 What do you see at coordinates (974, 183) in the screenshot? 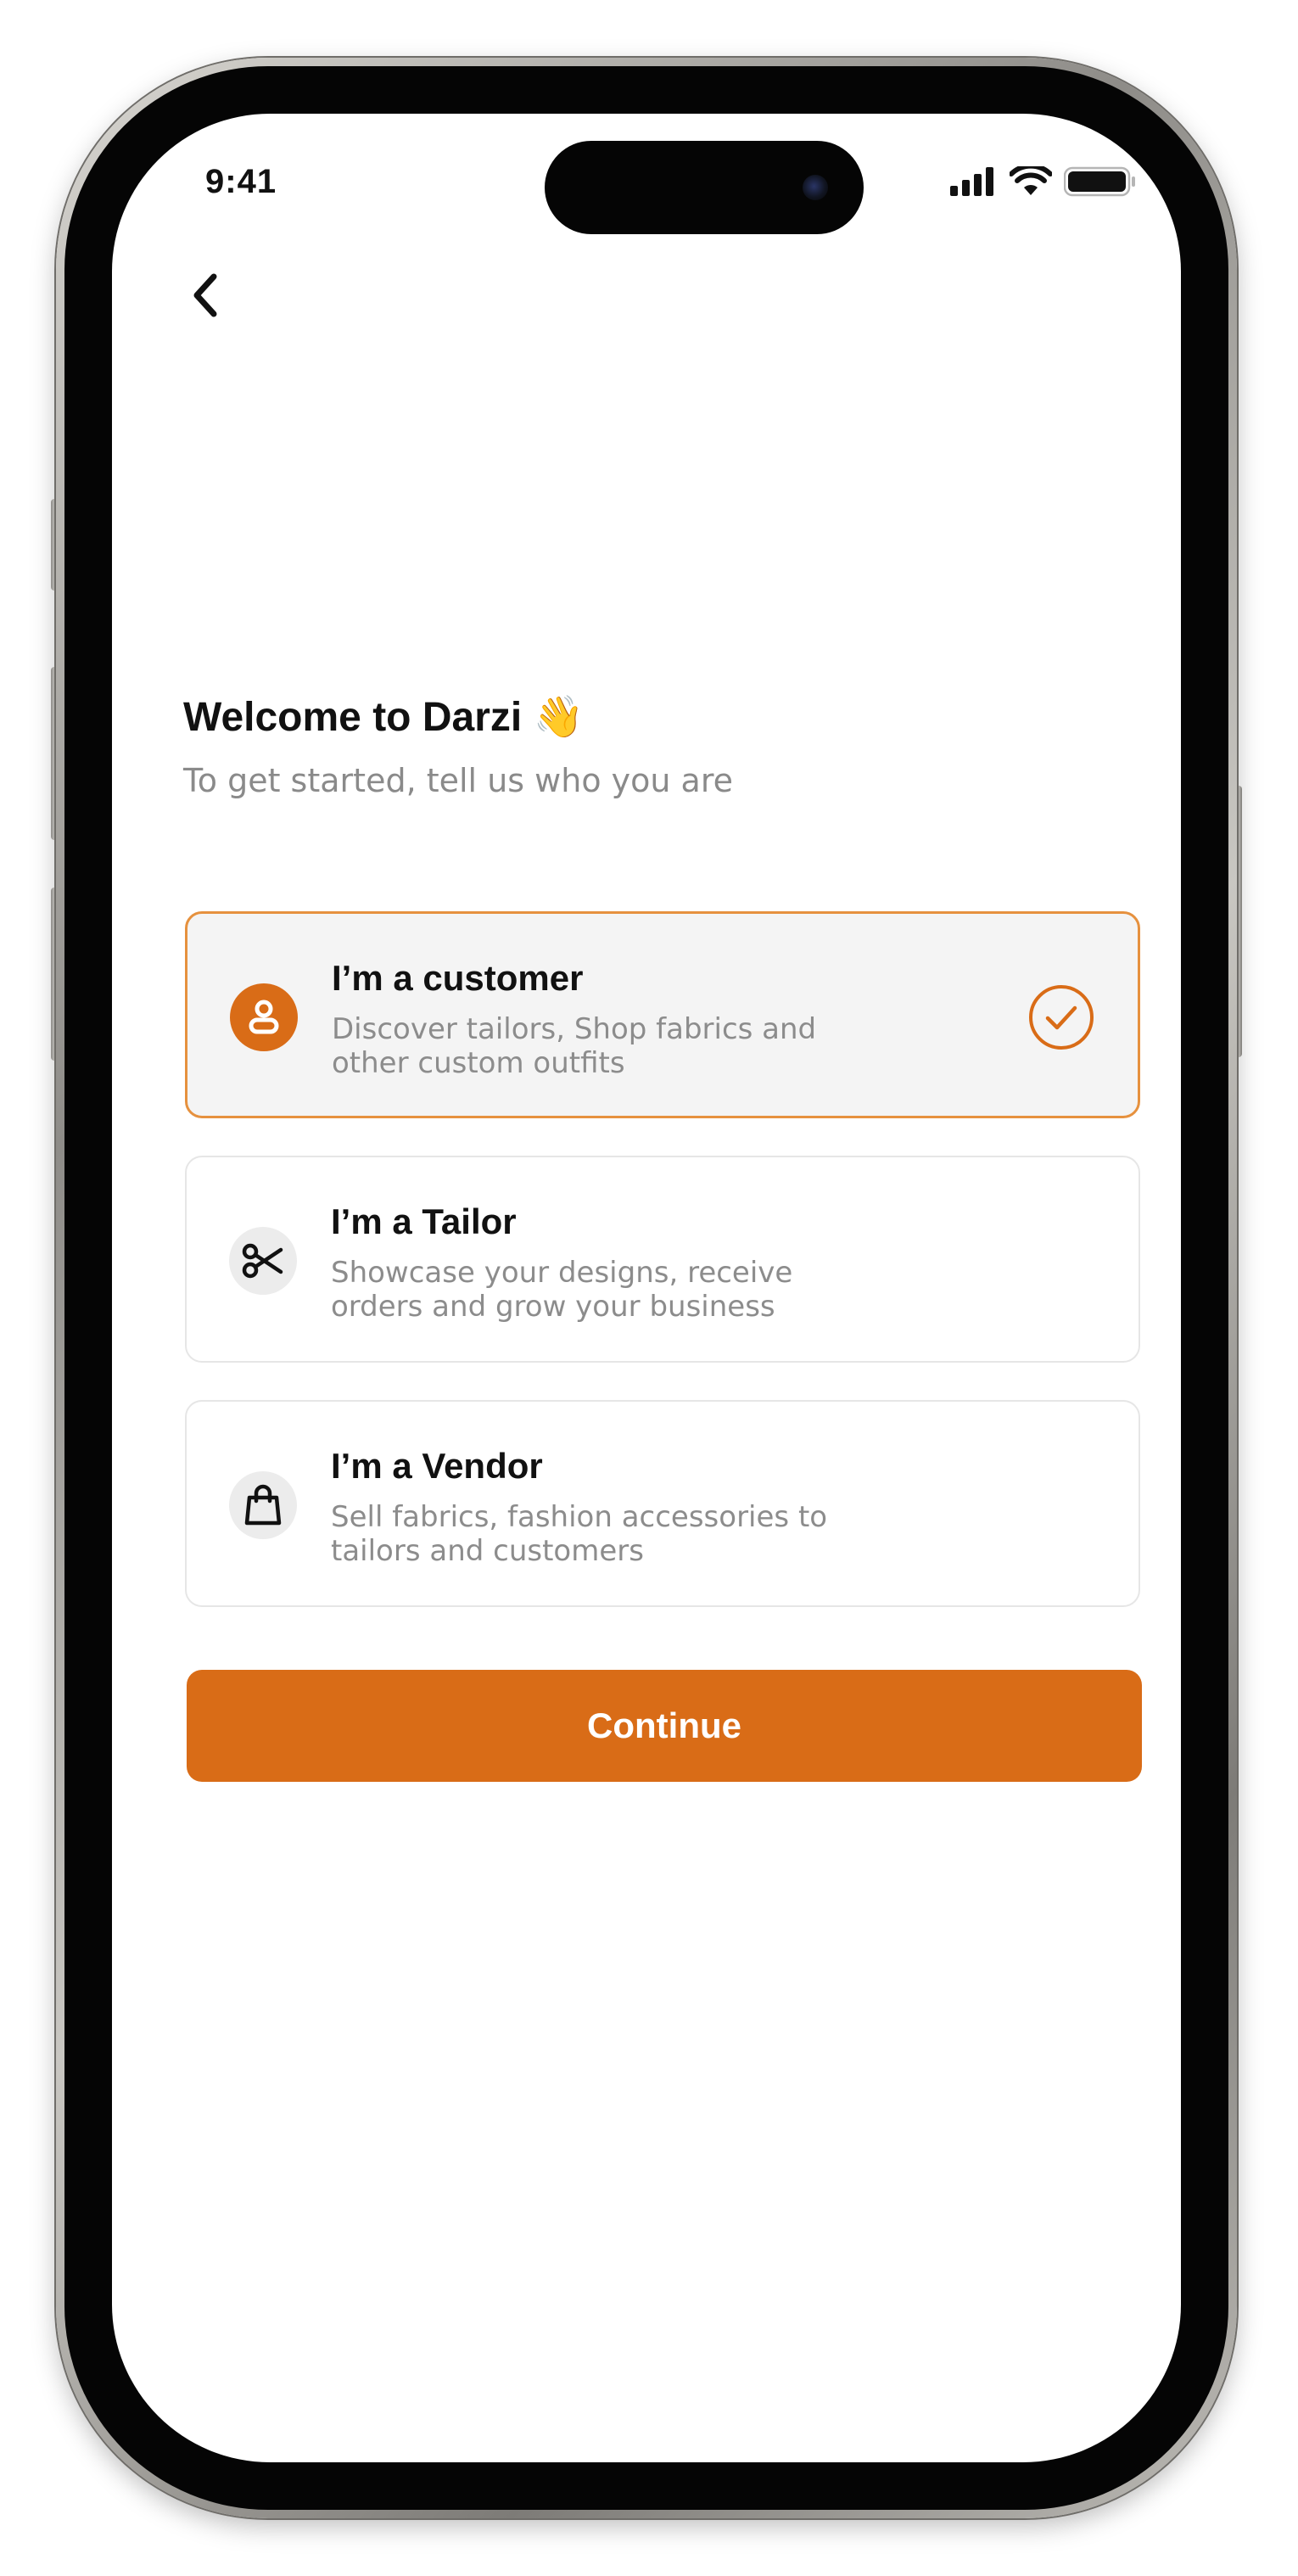
I see `cellular-signal-icon` at bounding box center [974, 183].